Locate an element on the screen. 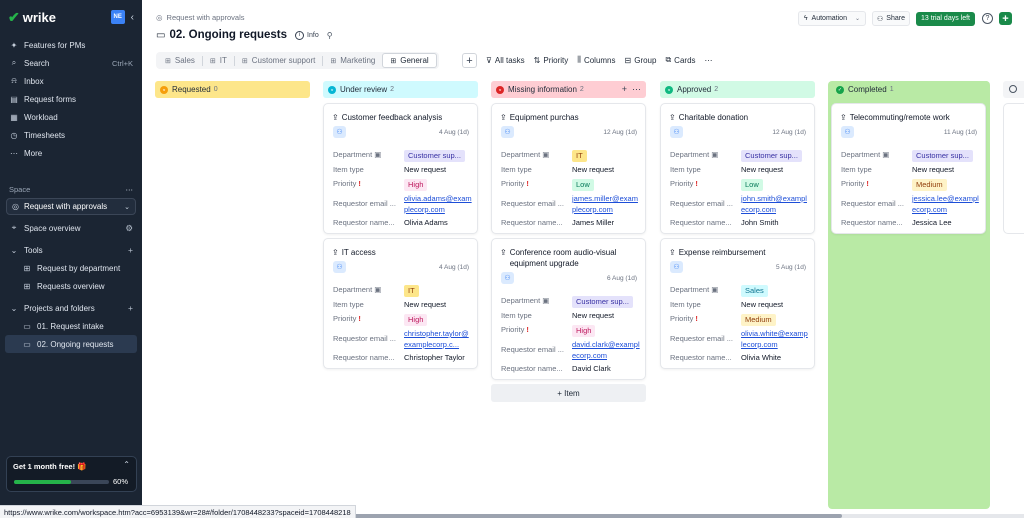 The image size is (1024, 518). columns-button: ⫼ Columns is located at coordinates (596, 60).